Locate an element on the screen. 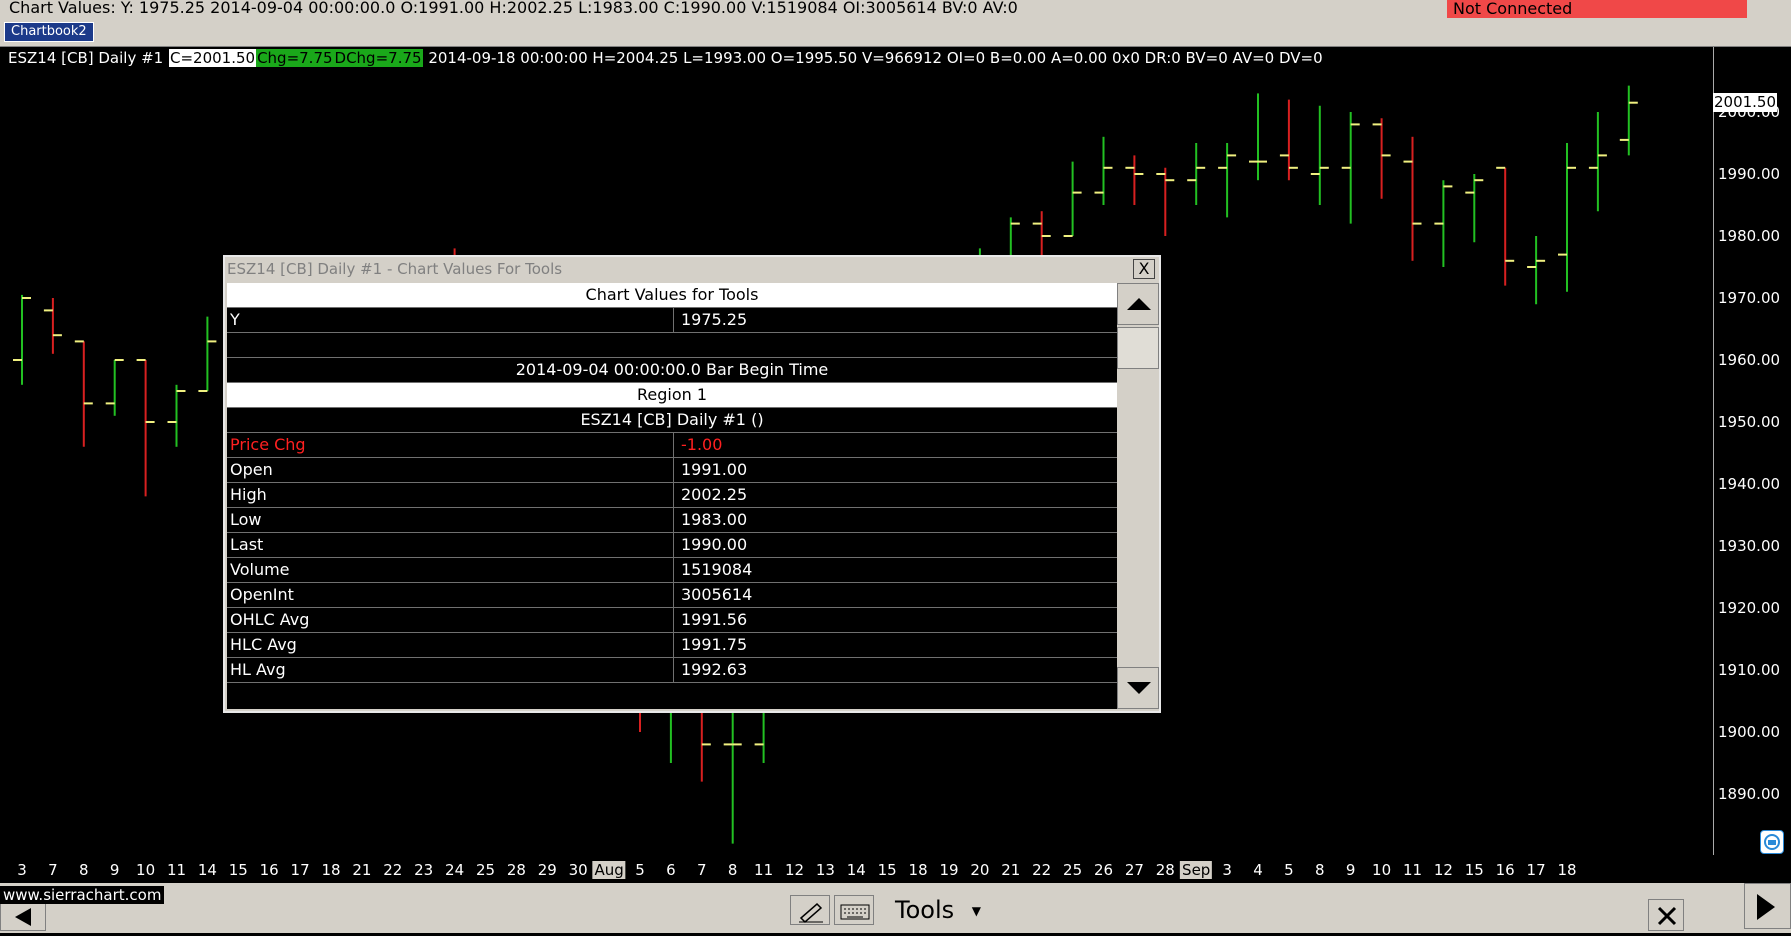  draw-tool-button is located at coordinates (810, 910).